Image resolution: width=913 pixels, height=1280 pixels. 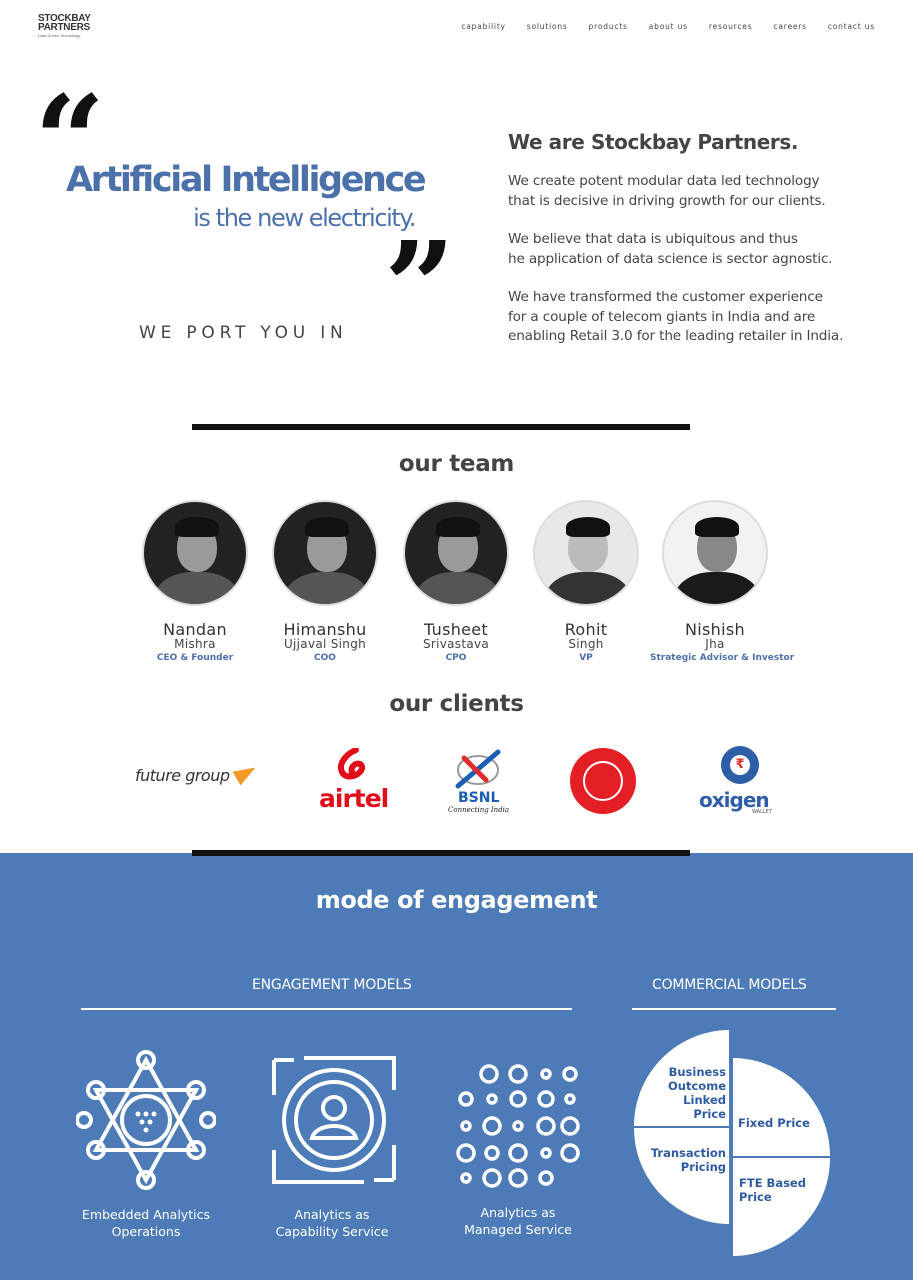 I want to click on pie-label-fixed: Fixed Price, so click(x=774, y=1123).